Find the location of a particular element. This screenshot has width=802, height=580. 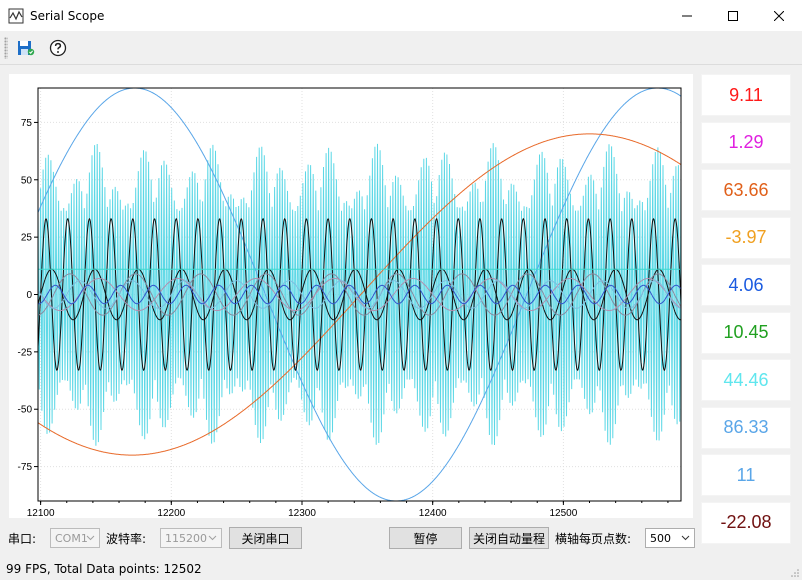

close-port-button: 关闭串口 is located at coordinates (265, 538).